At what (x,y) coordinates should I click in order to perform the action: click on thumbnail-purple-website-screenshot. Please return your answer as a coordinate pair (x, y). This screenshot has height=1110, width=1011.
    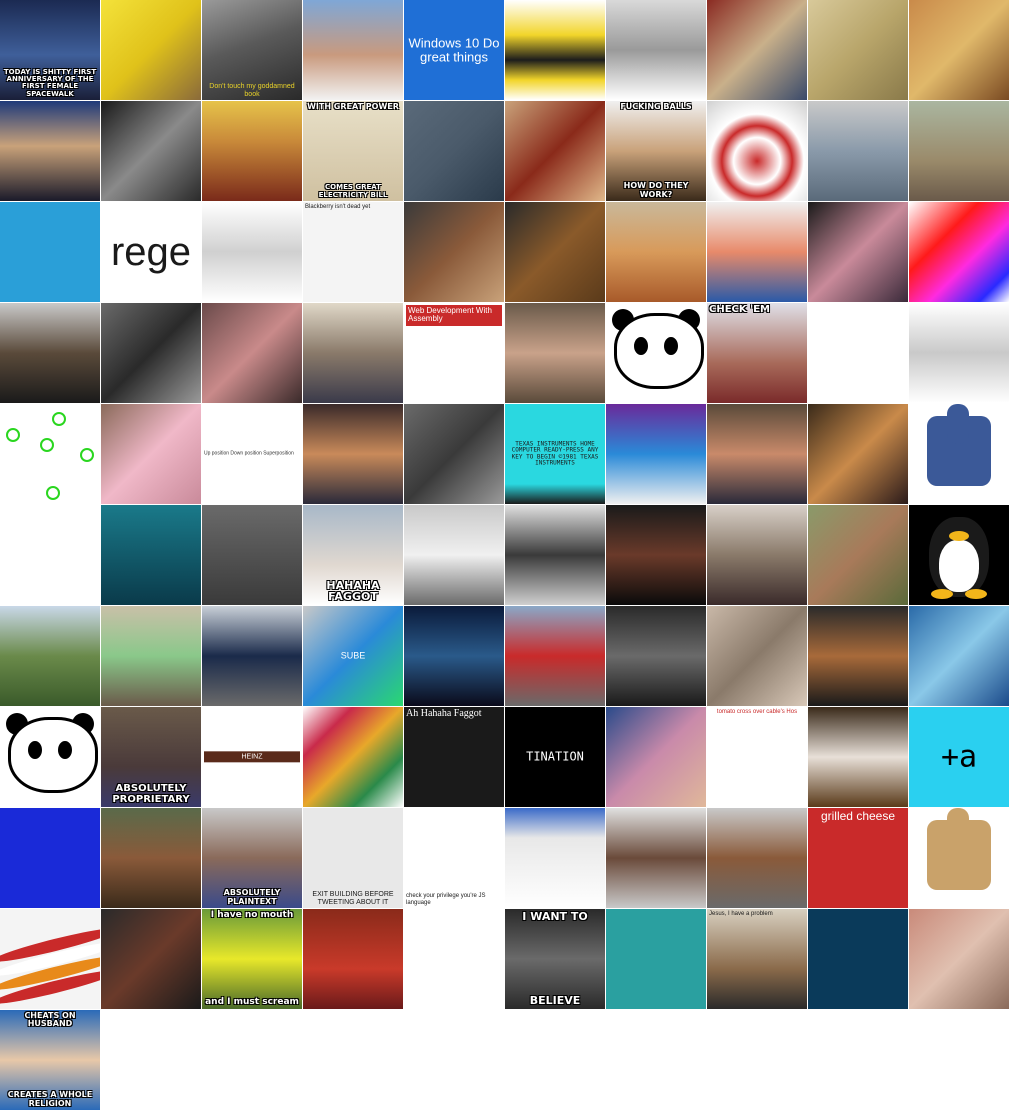
    Looking at the image, I should click on (656, 454).